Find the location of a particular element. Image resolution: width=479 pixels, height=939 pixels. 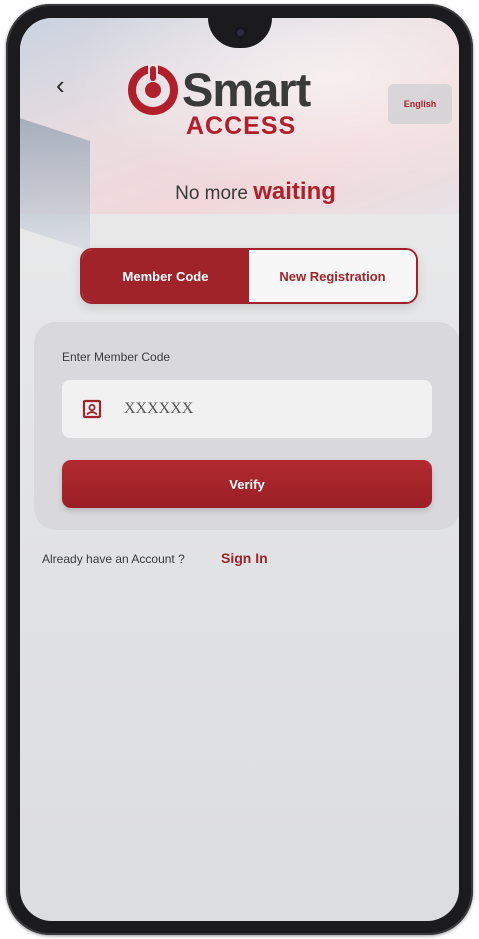

tagline: No more waiting is located at coordinates (239, 193).